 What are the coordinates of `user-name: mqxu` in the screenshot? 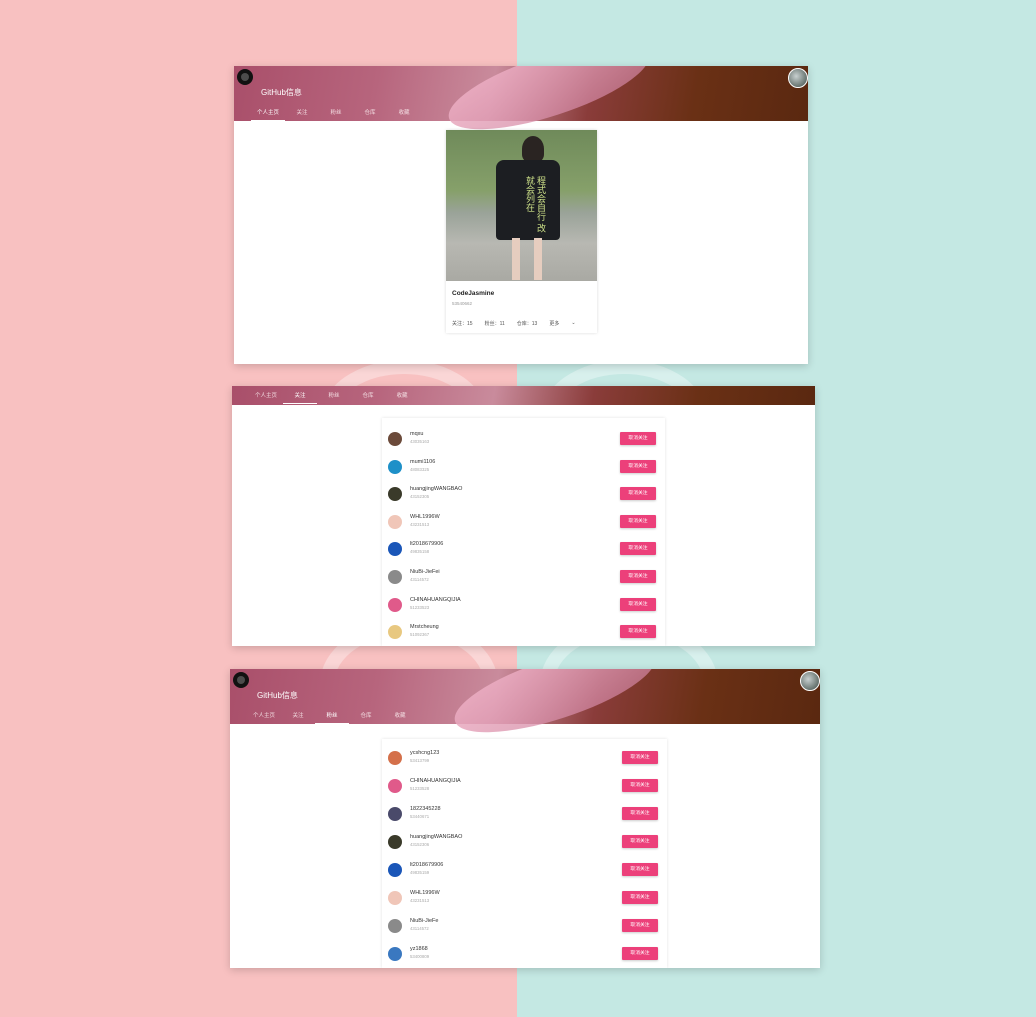 It's located at (416, 434).